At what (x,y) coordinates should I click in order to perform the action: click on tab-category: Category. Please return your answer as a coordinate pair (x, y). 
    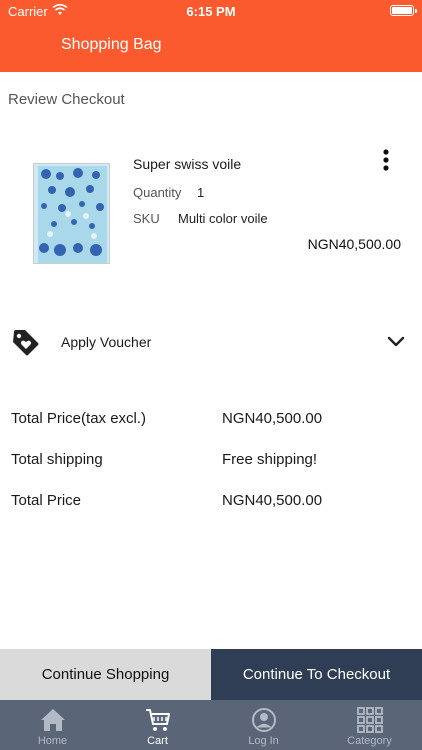
    Looking at the image, I should click on (369, 725).